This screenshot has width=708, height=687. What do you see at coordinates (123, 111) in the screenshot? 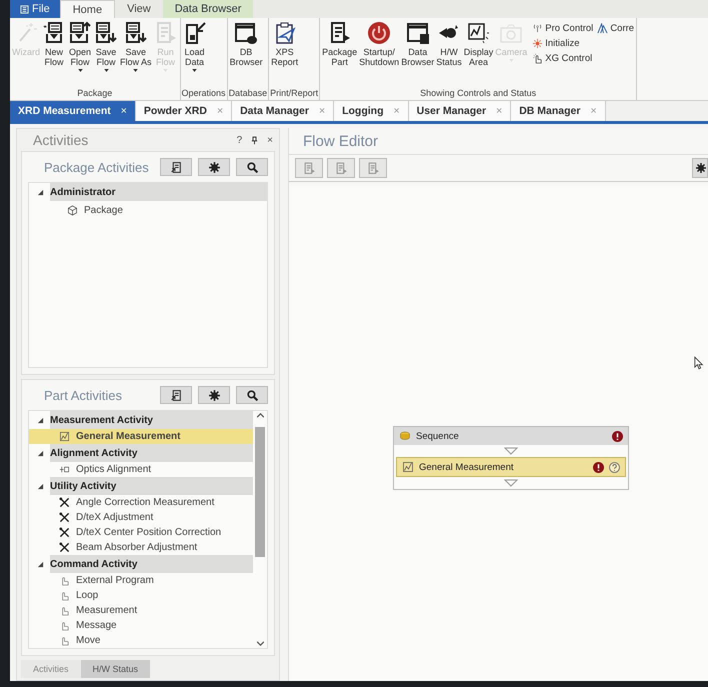
I see `close-tab-button: ×` at bounding box center [123, 111].